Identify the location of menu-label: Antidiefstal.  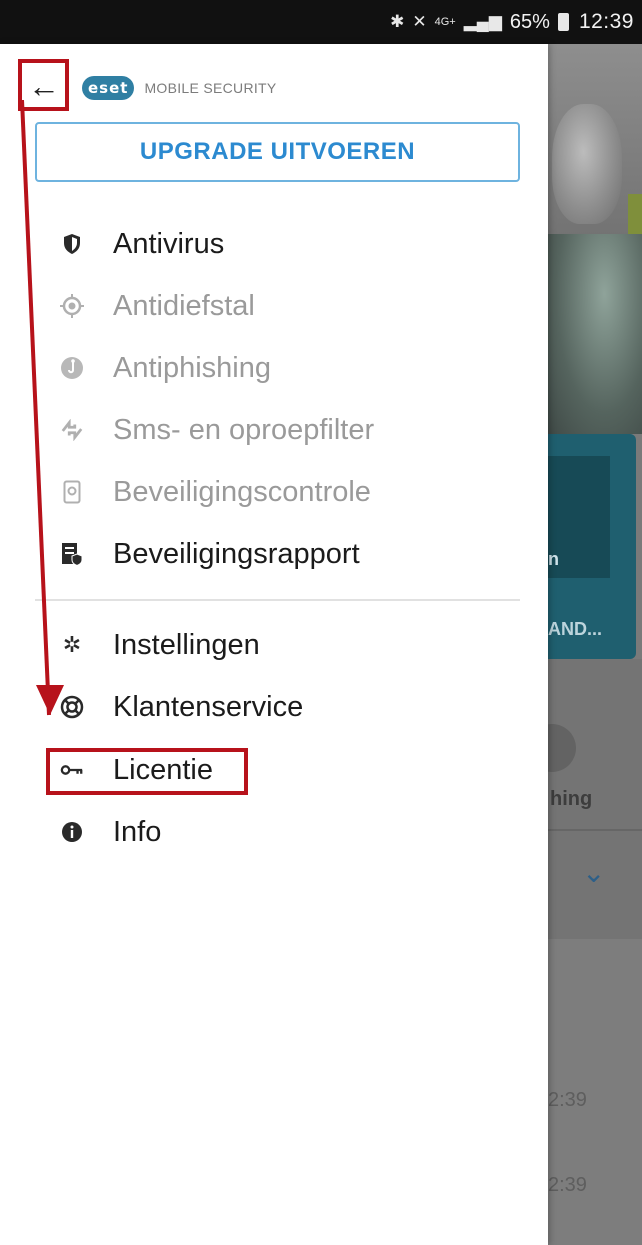
(184, 305).